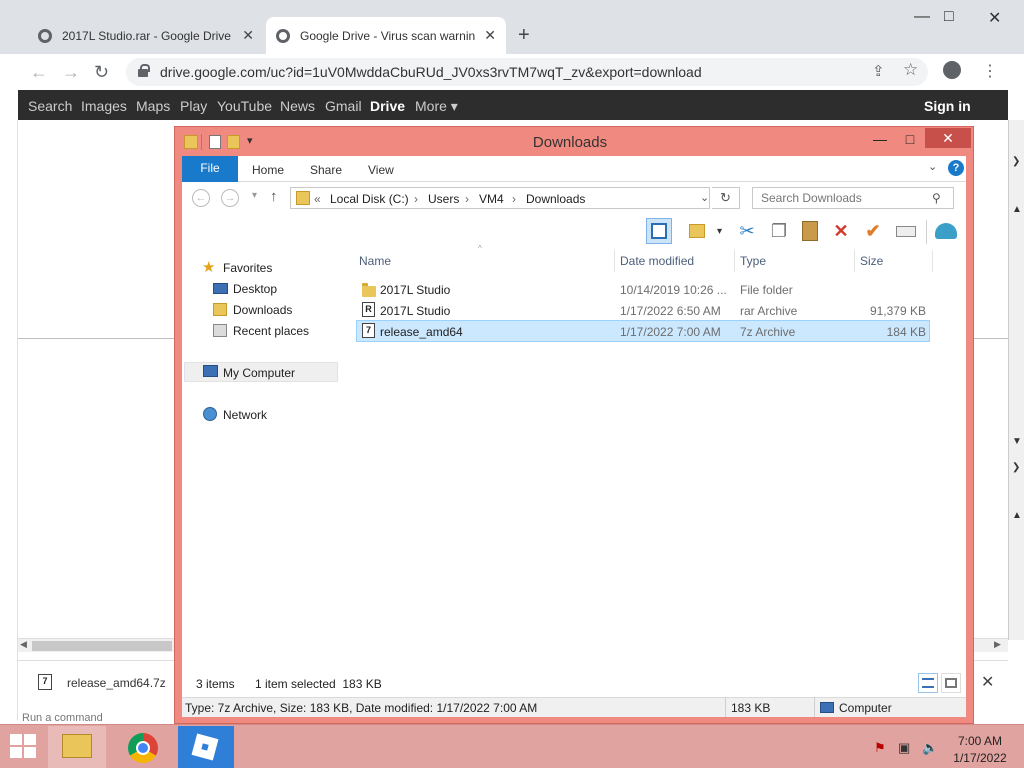 The width and height of the screenshot is (1024, 768). What do you see at coordinates (657, 261) in the screenshot?
I see `column-date-modified: Date modified` at bounding box center [657, 261].